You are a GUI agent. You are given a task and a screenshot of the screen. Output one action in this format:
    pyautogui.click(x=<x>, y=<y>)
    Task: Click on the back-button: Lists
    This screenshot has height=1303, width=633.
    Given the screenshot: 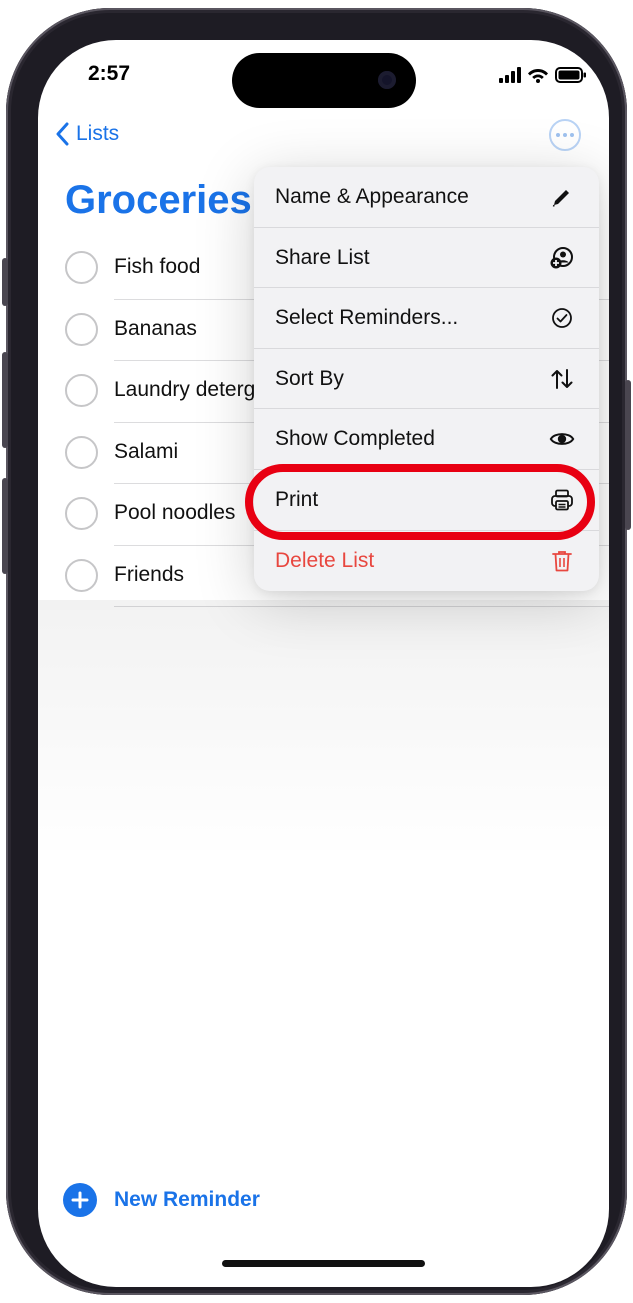 What is the action you would take?
    pyautogui.click(x=87, y=134)
    